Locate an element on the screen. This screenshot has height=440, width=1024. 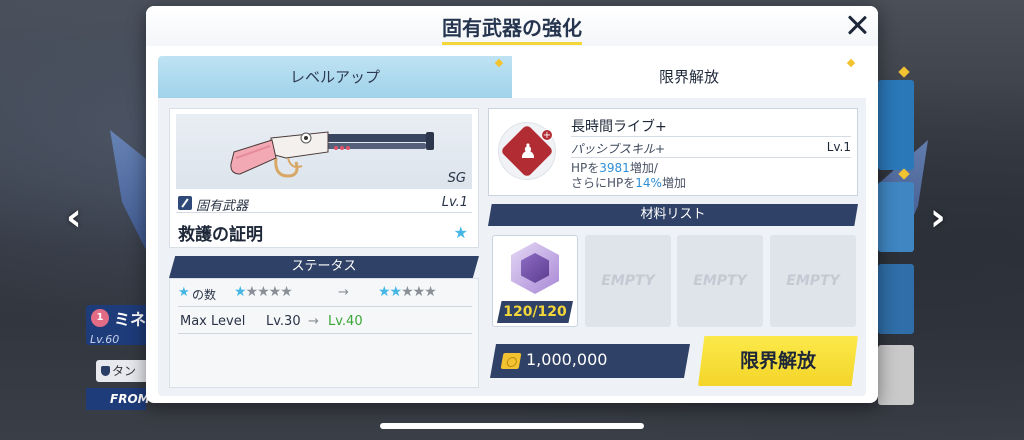
weapon-type-tag: SG is located at coordinates (456, 178).